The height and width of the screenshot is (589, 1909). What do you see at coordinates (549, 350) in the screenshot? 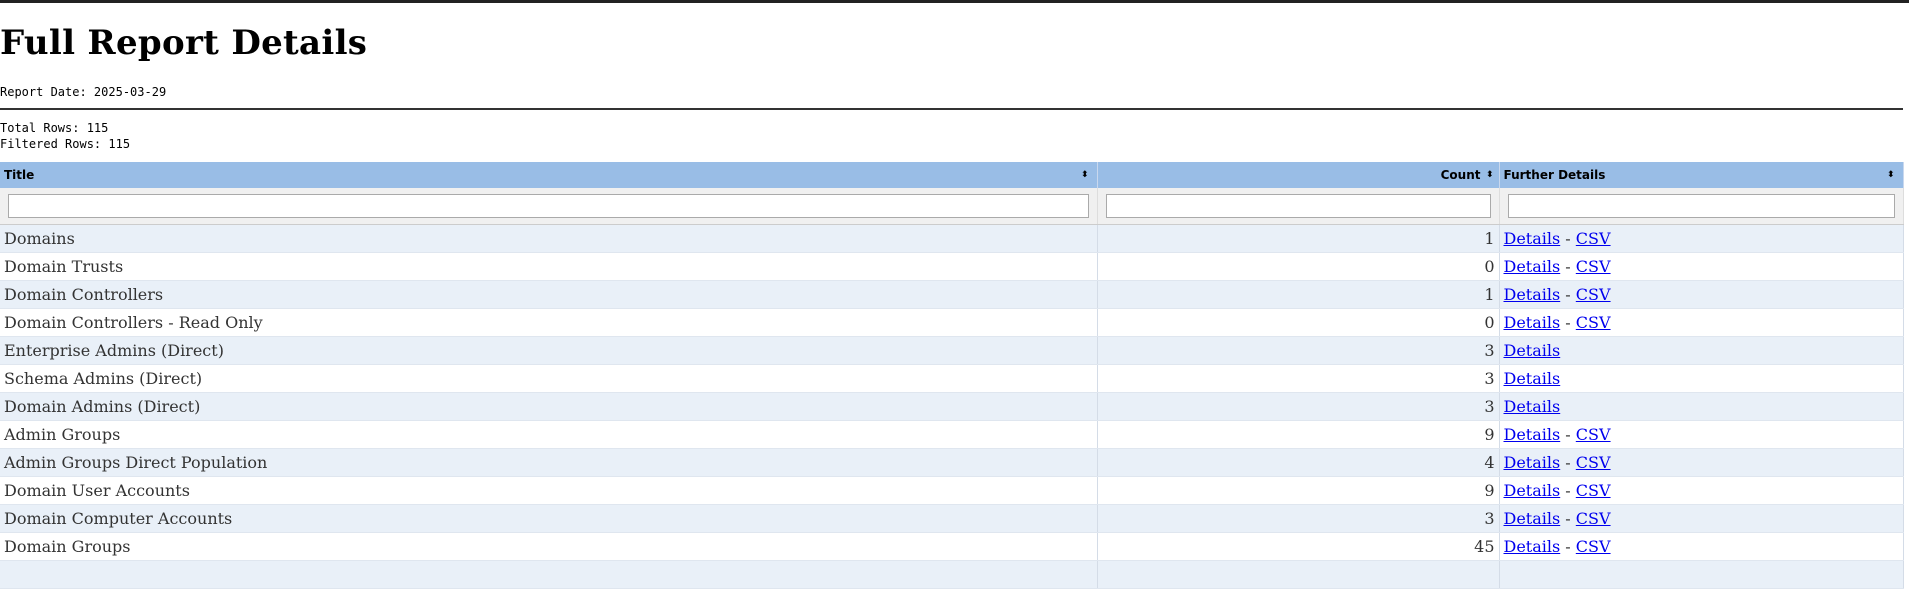
I see `cell-title: Enterprise Admins (Direct)` at bounding box center [549, 350].